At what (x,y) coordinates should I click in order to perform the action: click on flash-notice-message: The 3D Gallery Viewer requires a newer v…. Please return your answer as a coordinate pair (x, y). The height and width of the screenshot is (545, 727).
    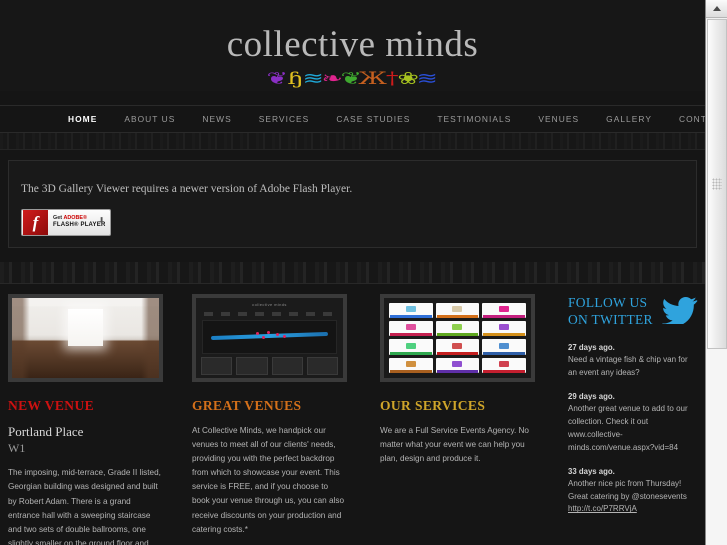
    Looking at the image, I should click on (187, 188).